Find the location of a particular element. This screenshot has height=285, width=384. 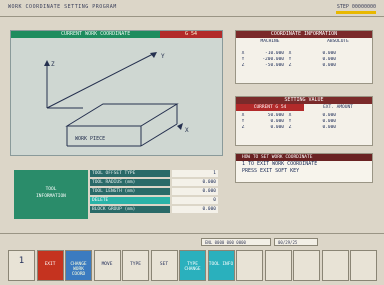

status-indicator-bar is located at coordinates (356, 12).